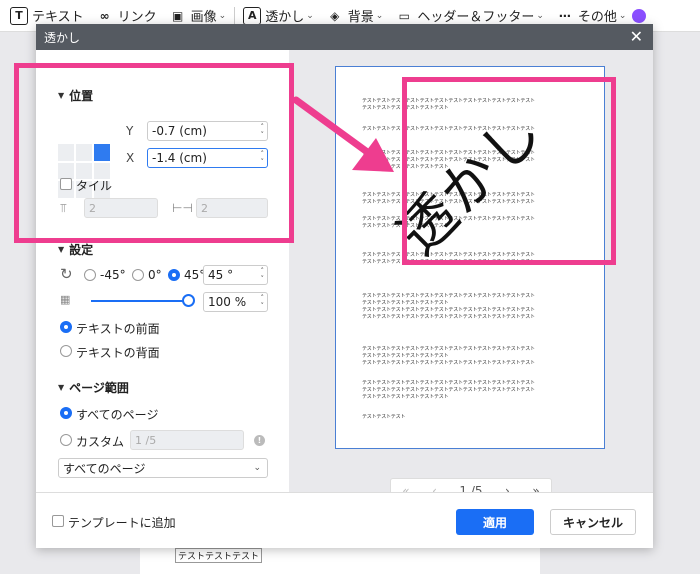 This screenshot has height=574, width=700. What do you see at coordinates (177, 15) in the screenshot?
I see `image-icon: ▣` at bounding box center [177, 15].